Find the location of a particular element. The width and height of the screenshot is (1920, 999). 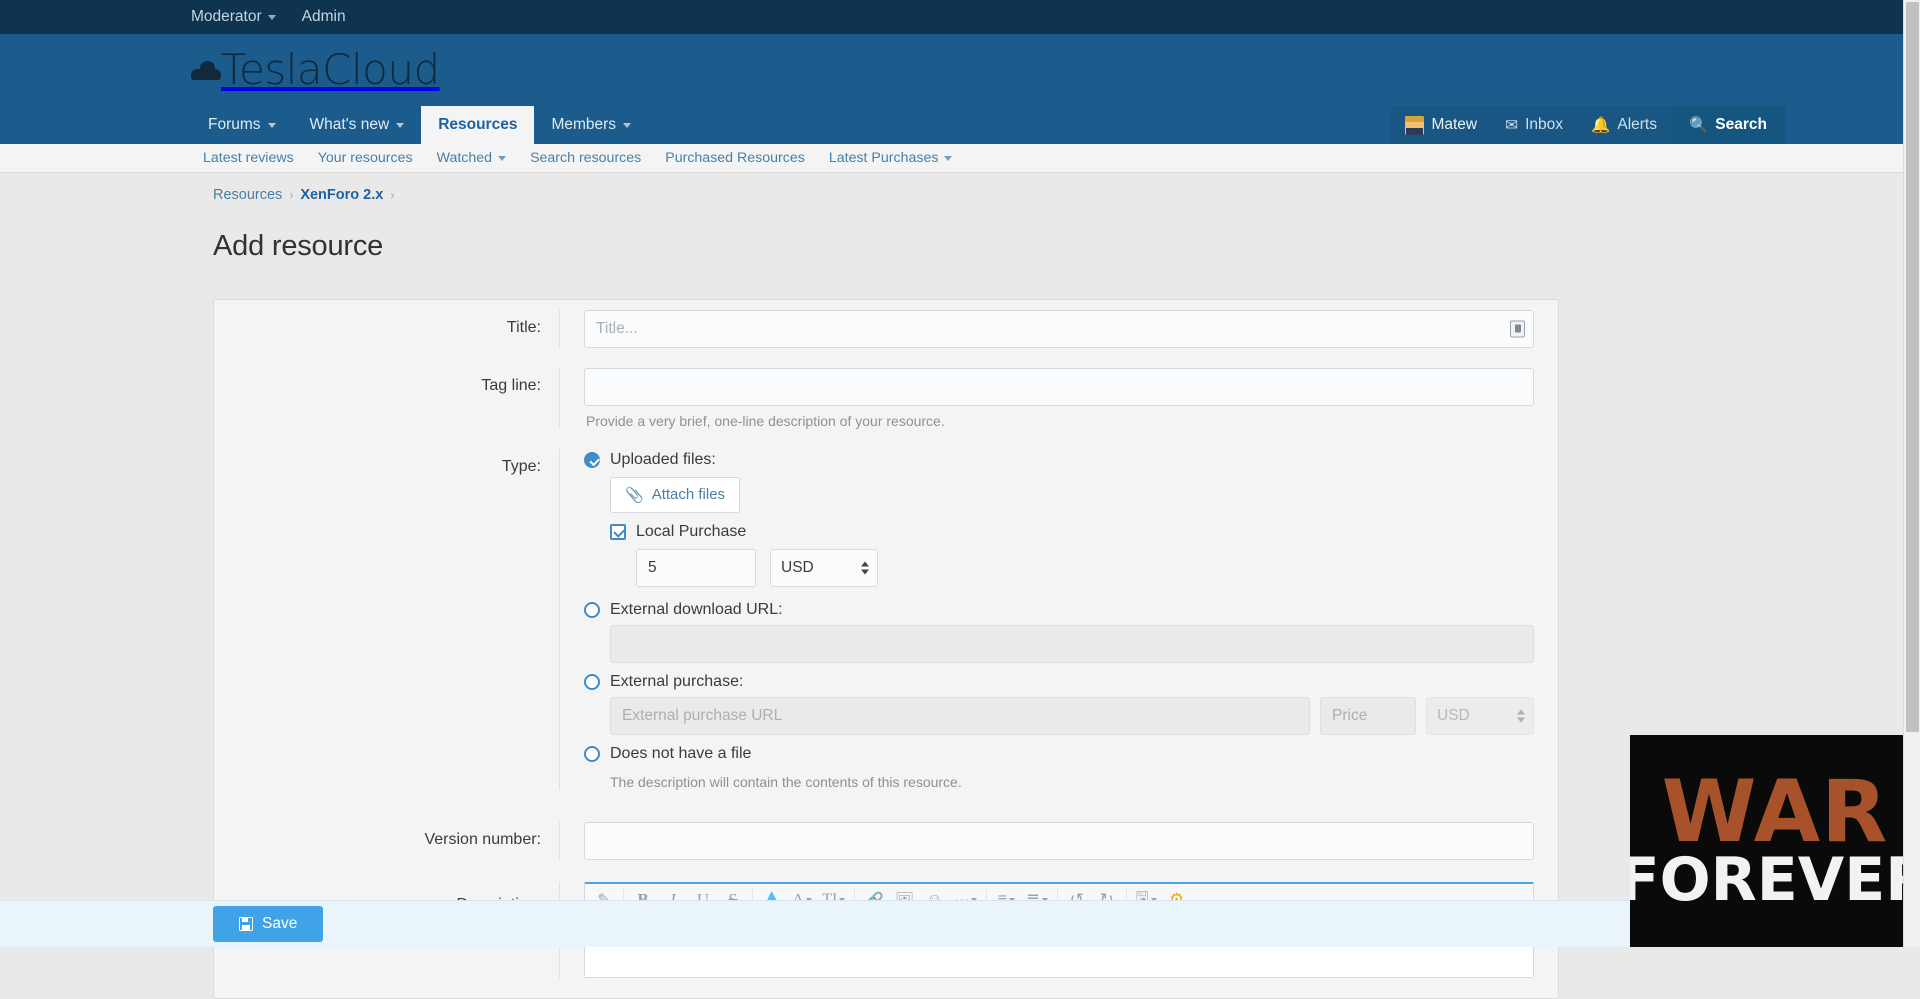

subnav-watched-label: Watched is located at coordinates (464, 158).